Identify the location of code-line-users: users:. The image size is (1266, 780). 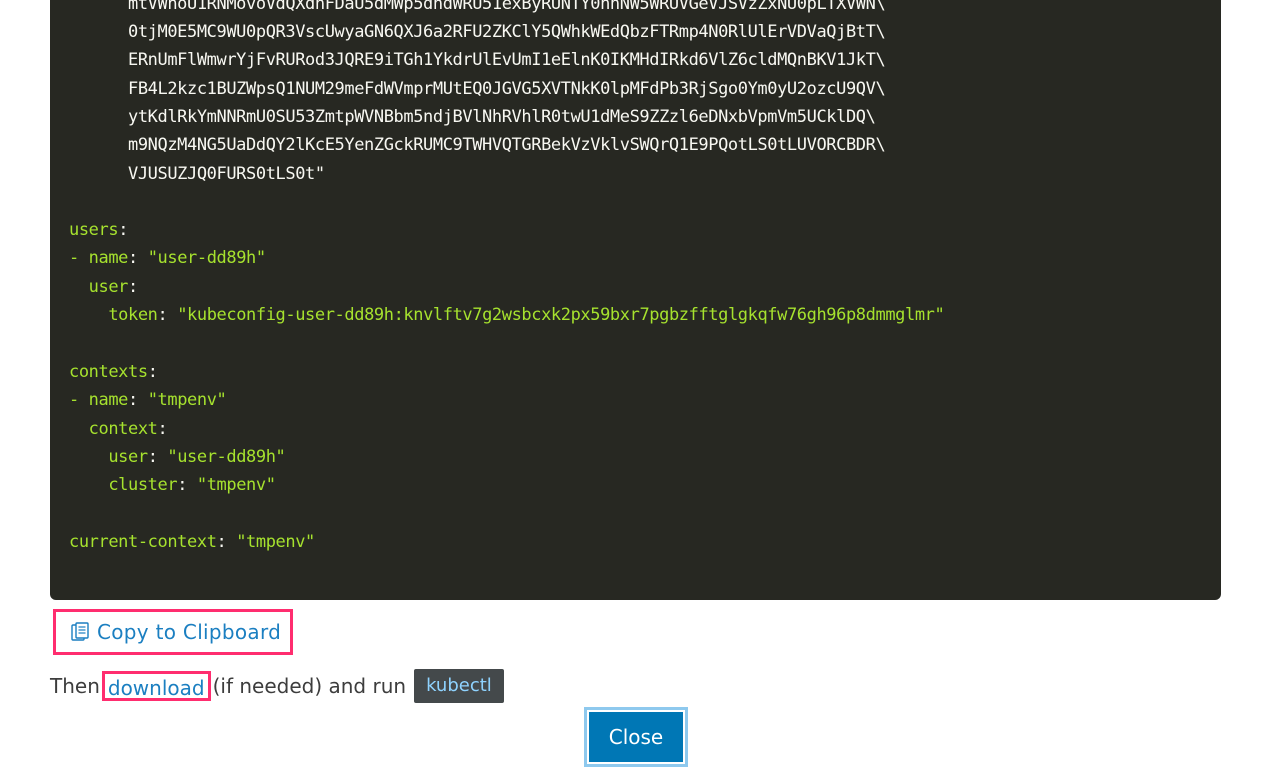
(99, 230).